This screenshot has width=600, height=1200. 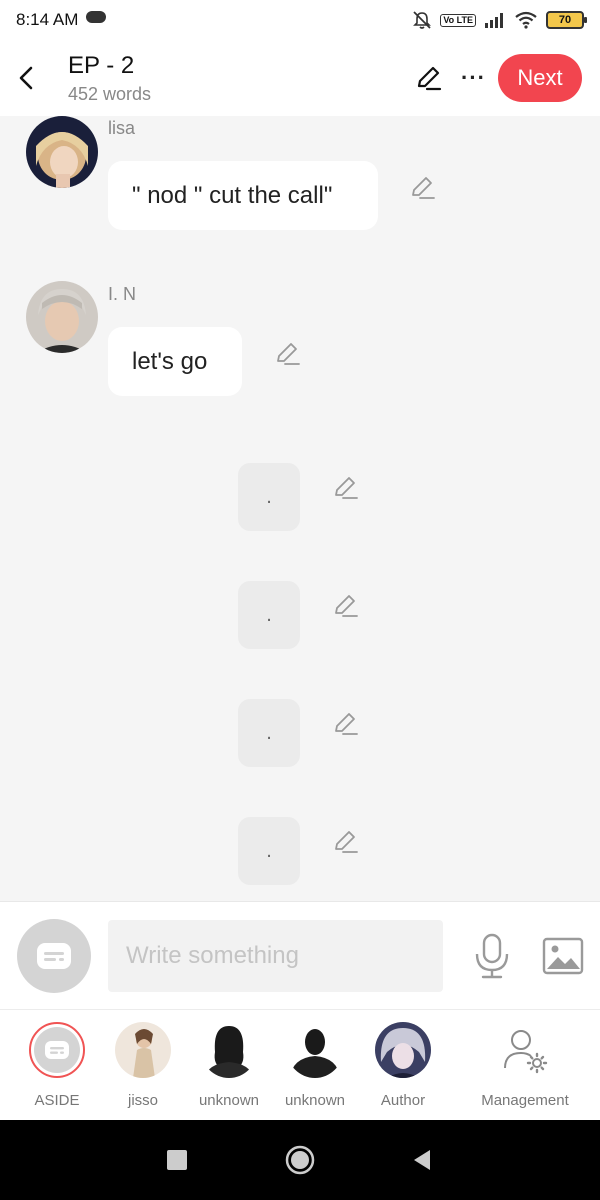 What do you see at coordinates (300, 20) in the screenshot?
I see `status-bar: 8:14 AM Vo LTE 70` at bounding box center [300, 20].